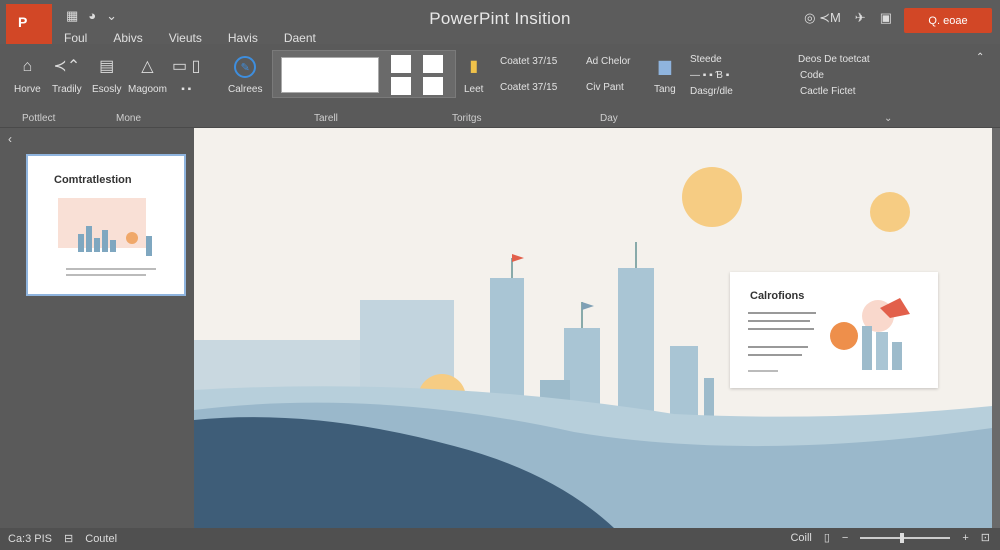 The height and width of the screenshot is (550, 1000). Describe the element at coordinates (985, 537) in the screenshot. I see `fit-to-window-icon: ⊡` at that location.